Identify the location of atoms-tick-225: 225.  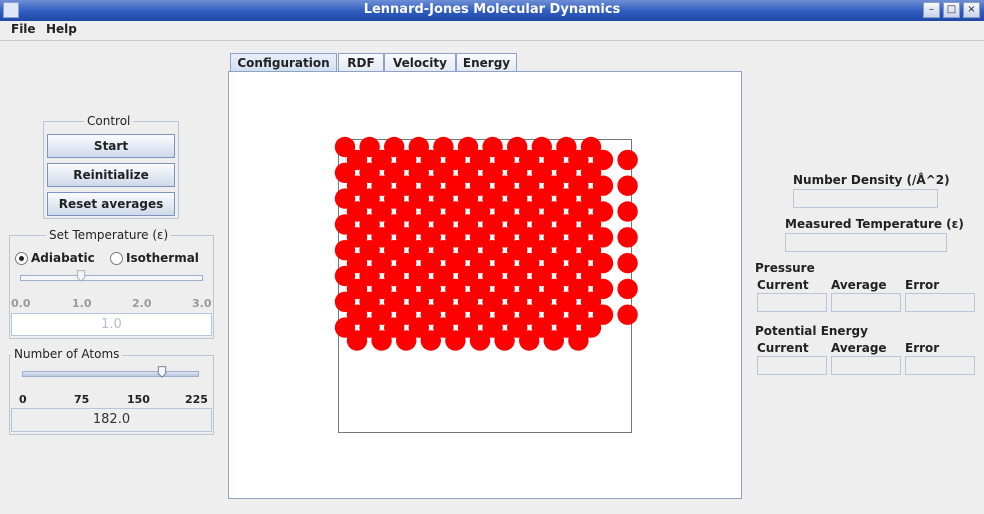
(196, 399).